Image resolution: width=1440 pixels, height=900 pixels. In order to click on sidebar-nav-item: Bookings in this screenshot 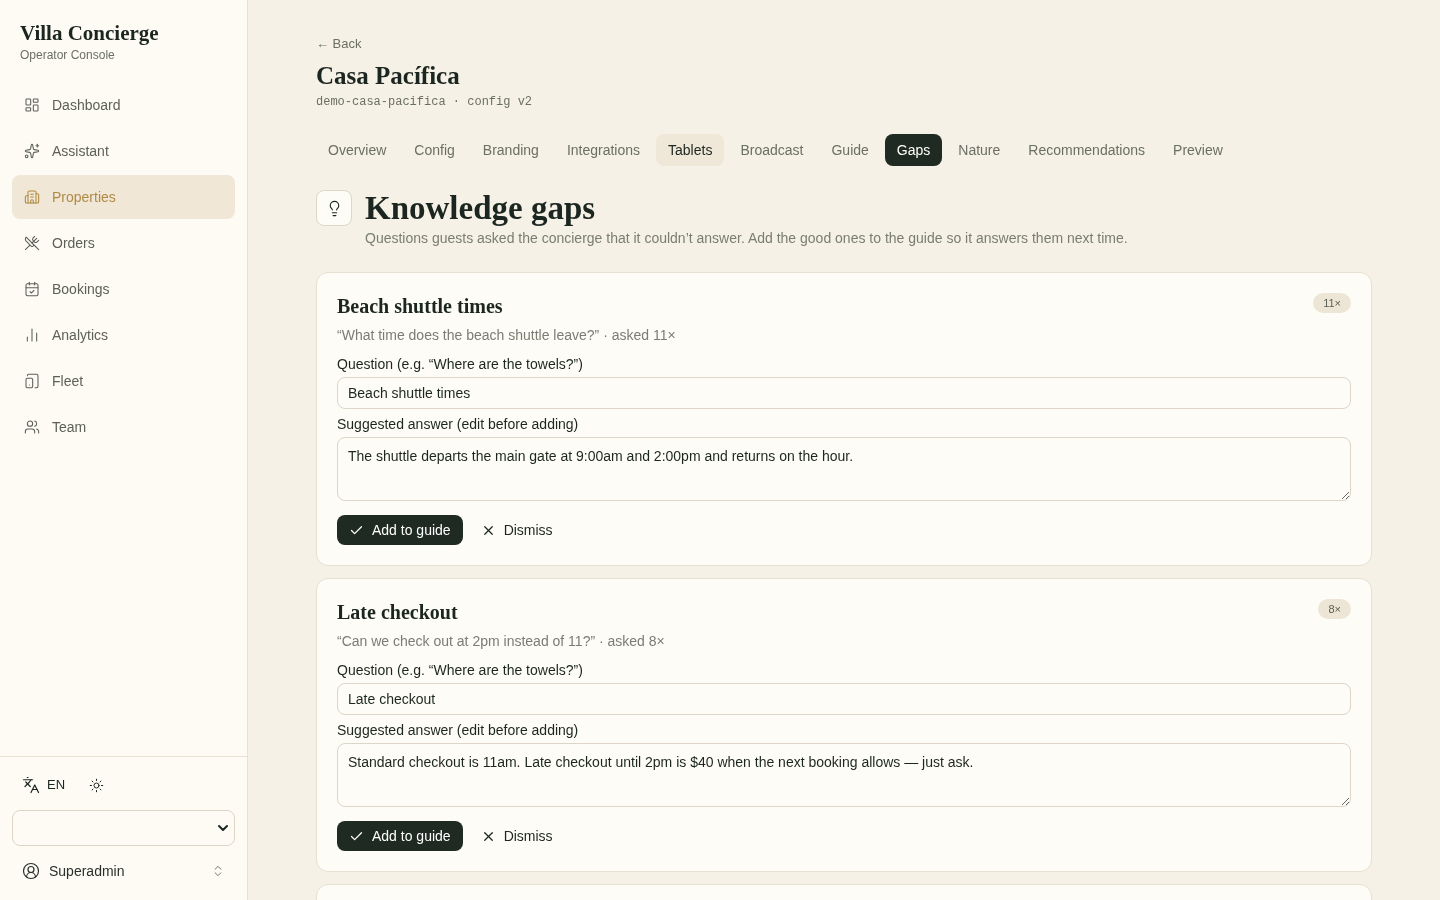, I will do `click(123, 289)`.